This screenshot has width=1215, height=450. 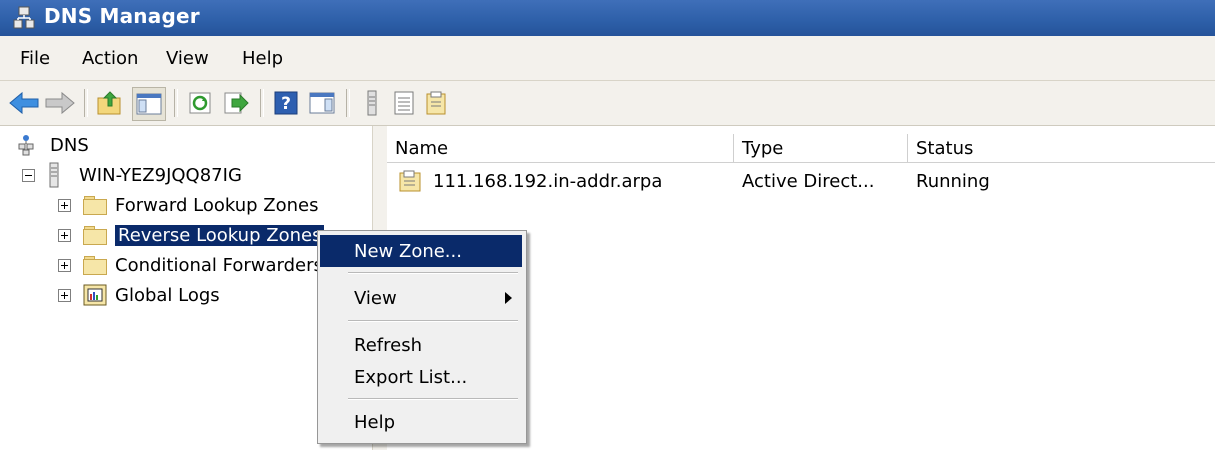 I want to click on tree-node-reverse-lookup-zones: Reverse Lookup Zones, so click(x=191, y=235).